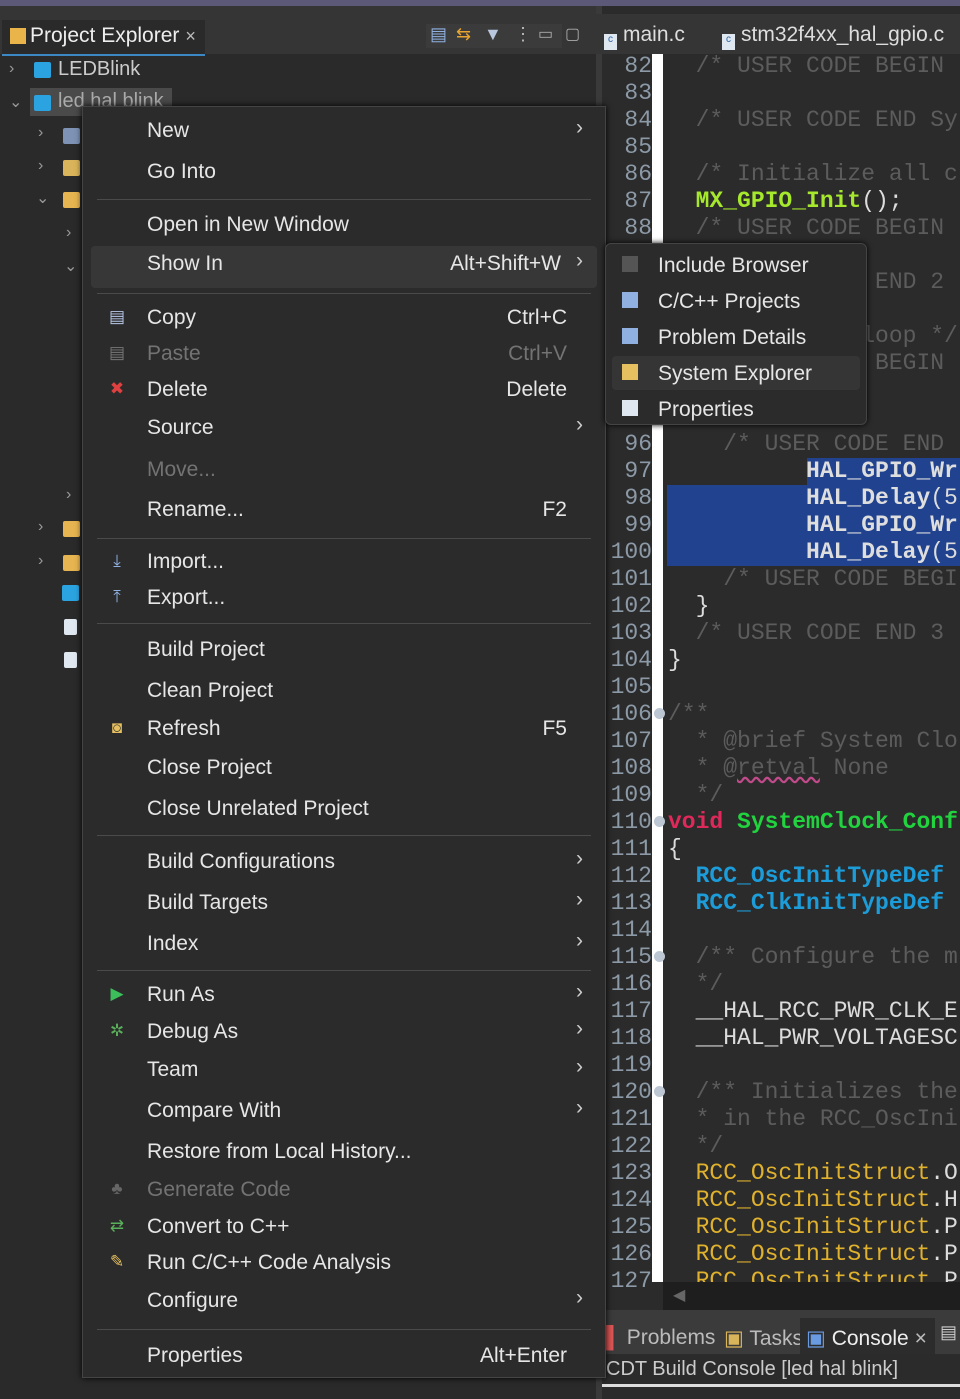 The width and height of the screenshot is (960, 1399). What do you see at coordinates (344, 692) in the screenshot?
I see `menu-item-clean-project: Clean Project` at bounding box center [344, 692].